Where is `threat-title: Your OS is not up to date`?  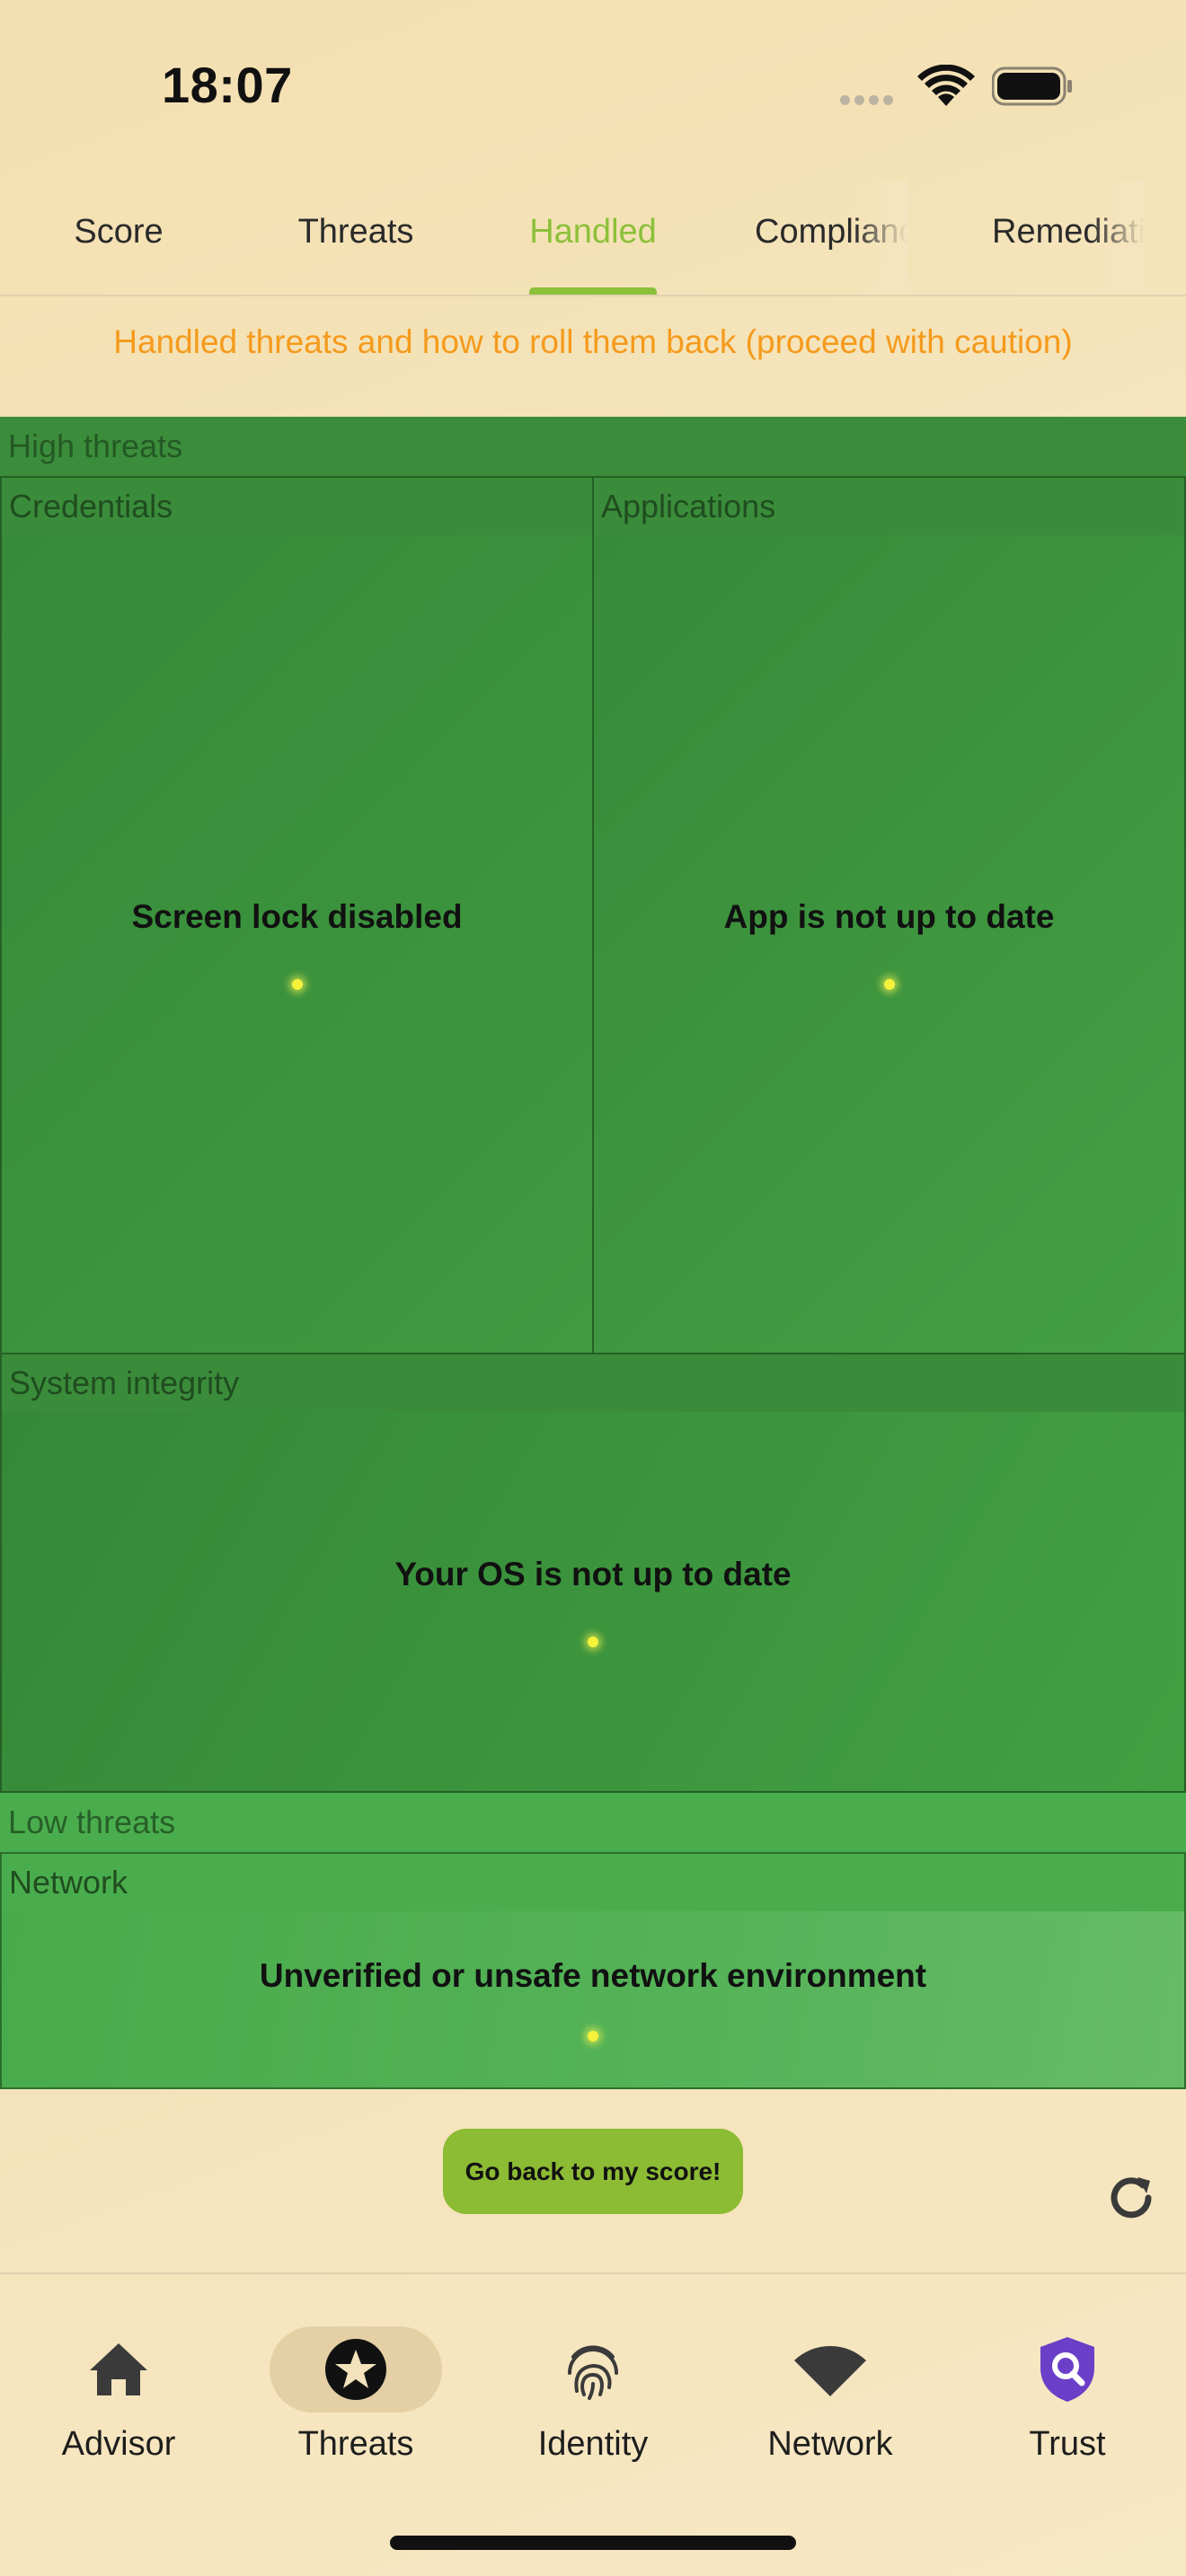
threat-title: Your OS is not up to date is located at coordinates (593, 1574).